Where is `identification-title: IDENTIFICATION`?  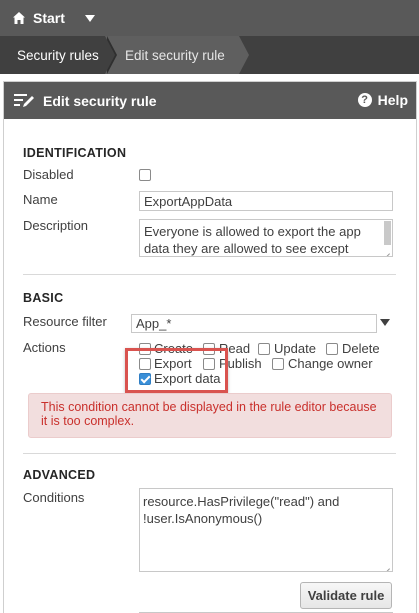 identification-title: IDENTIFICATION is located at coordinates (75, 153).